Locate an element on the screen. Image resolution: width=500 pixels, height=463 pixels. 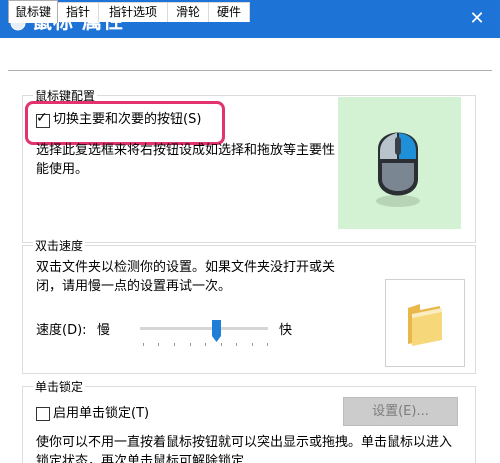
close-button: ✕ is located at coordinates (477, 19).